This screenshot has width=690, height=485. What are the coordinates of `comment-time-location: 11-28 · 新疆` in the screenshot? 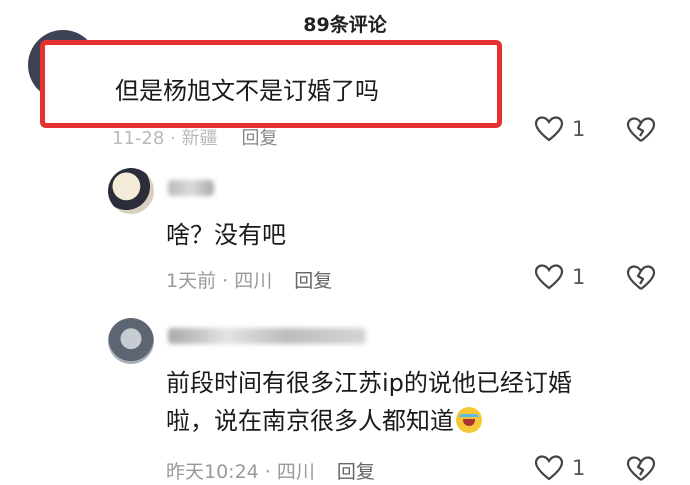 It's located at (165, 138).